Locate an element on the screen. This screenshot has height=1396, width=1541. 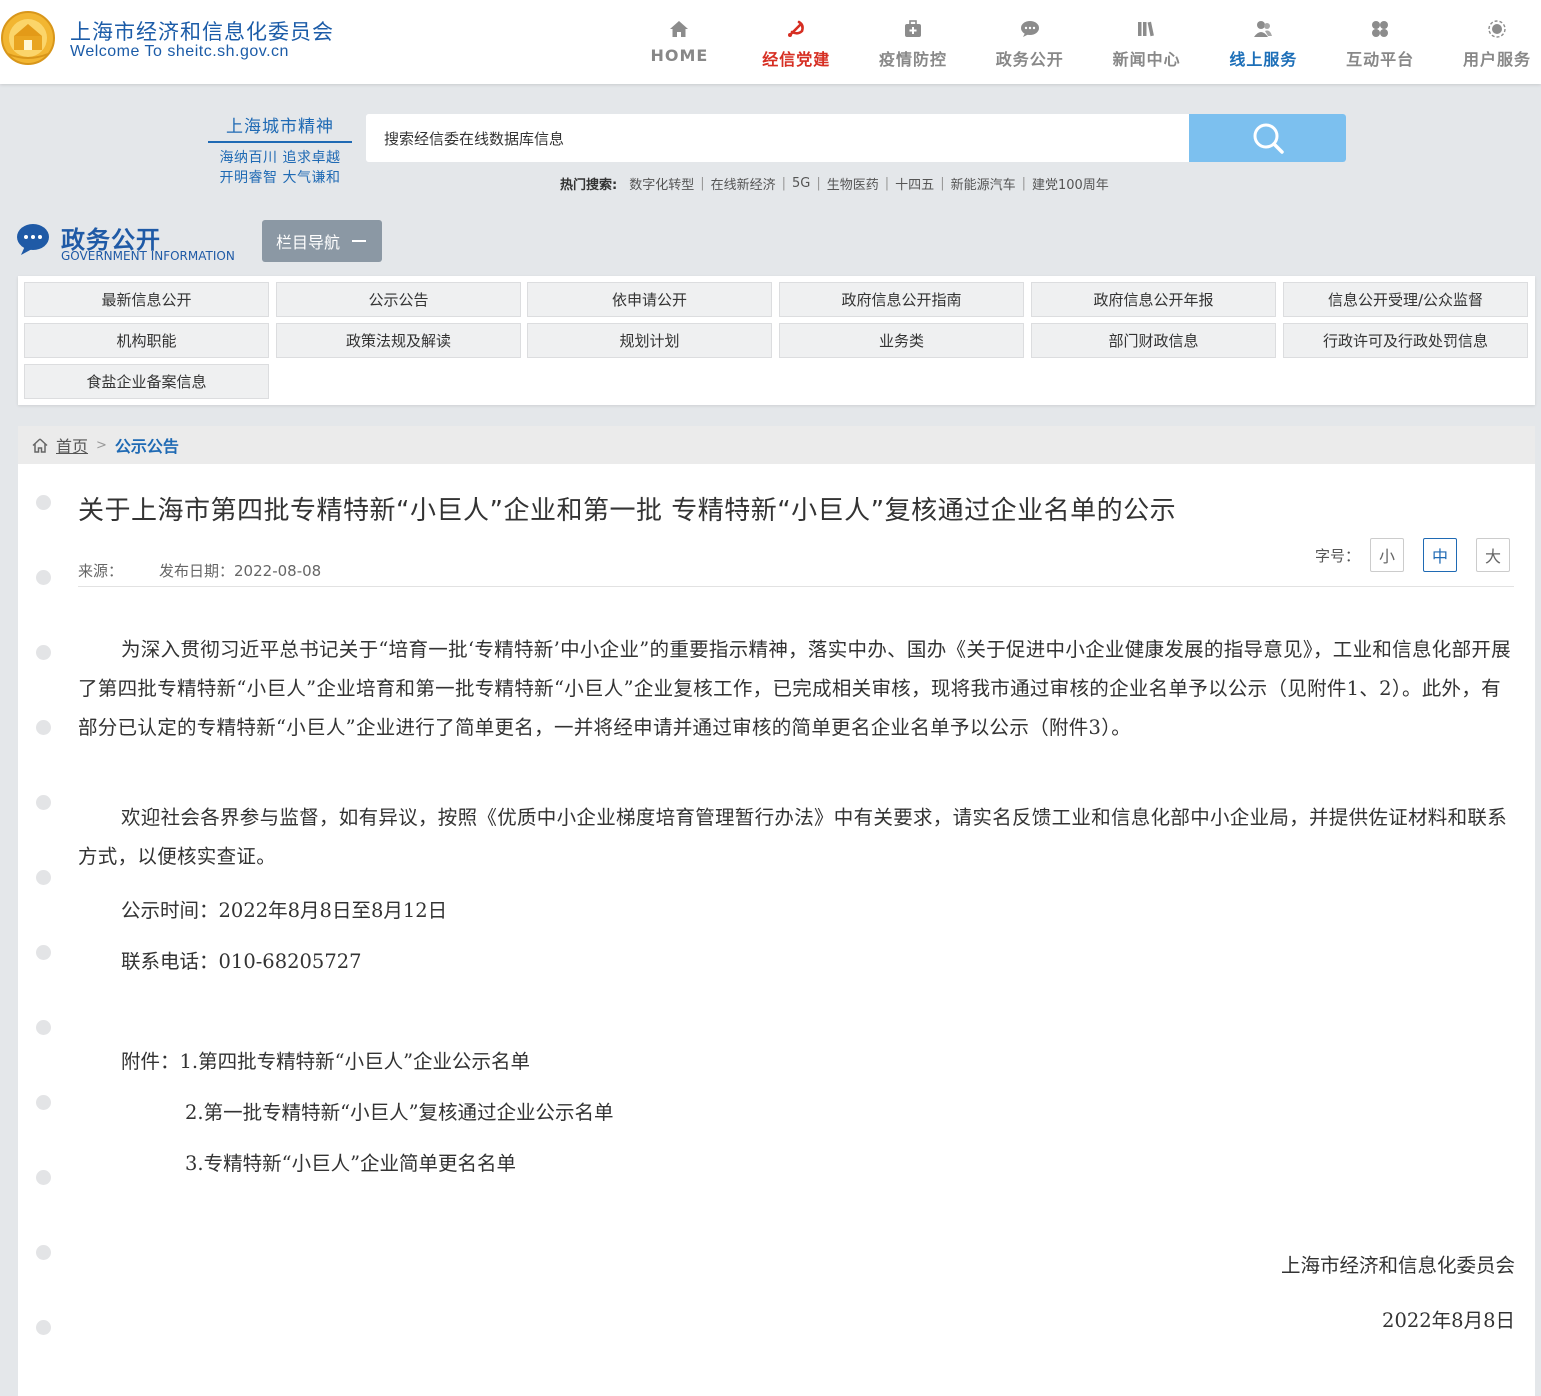
nav-news: 新闻中心 is located at coordinates (1146, 42).